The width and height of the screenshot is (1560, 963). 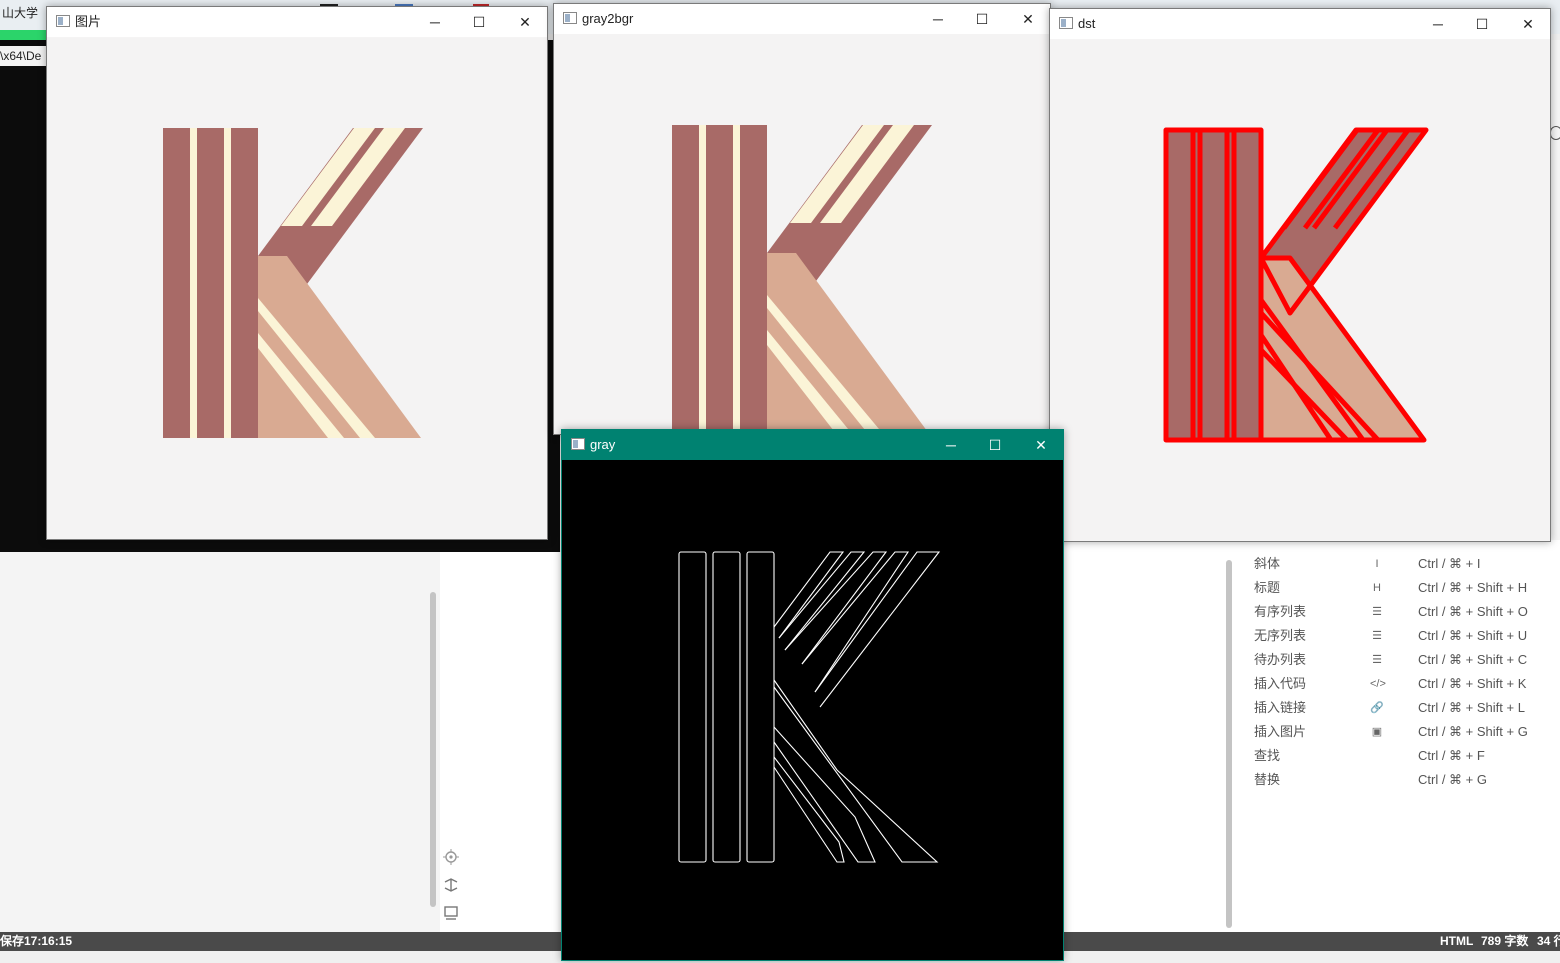 What do you see at coordinates (1398, 660) in the screenshot?
I see `shortcut-row: 待办列表 ☰ Ctrl / ⌘ + Shift + C` at bounding box center [1398, 660].